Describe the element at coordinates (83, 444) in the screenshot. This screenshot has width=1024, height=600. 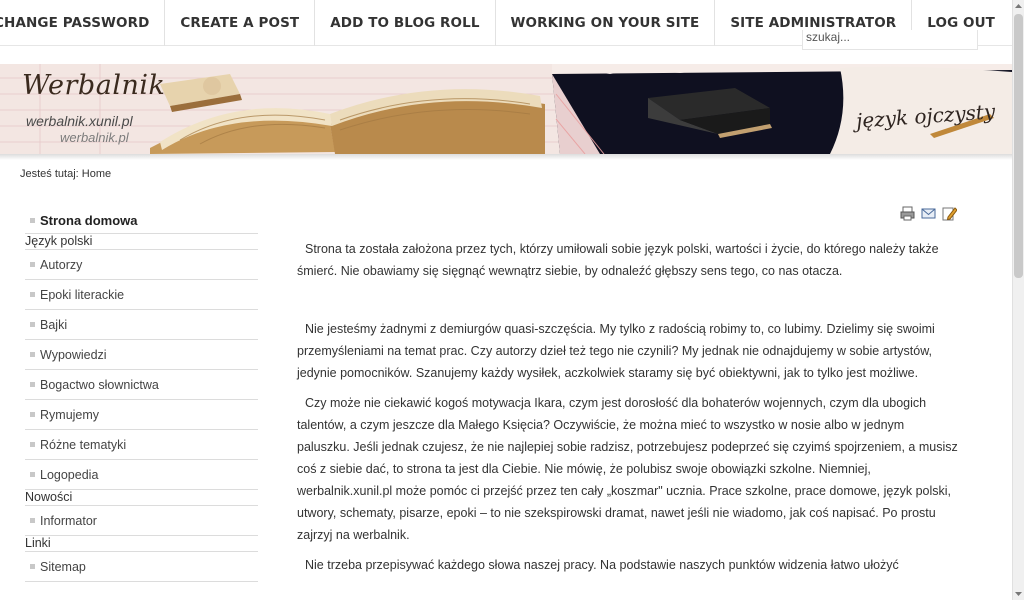
I see `menu-item-label: Różne tematyki` at that location.